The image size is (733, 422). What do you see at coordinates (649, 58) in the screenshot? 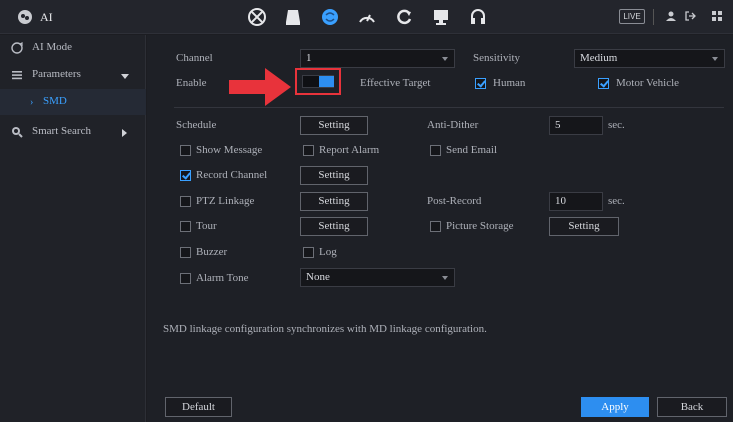
I see `sensitivity-select: Medium` at bounding box center [649, 58].